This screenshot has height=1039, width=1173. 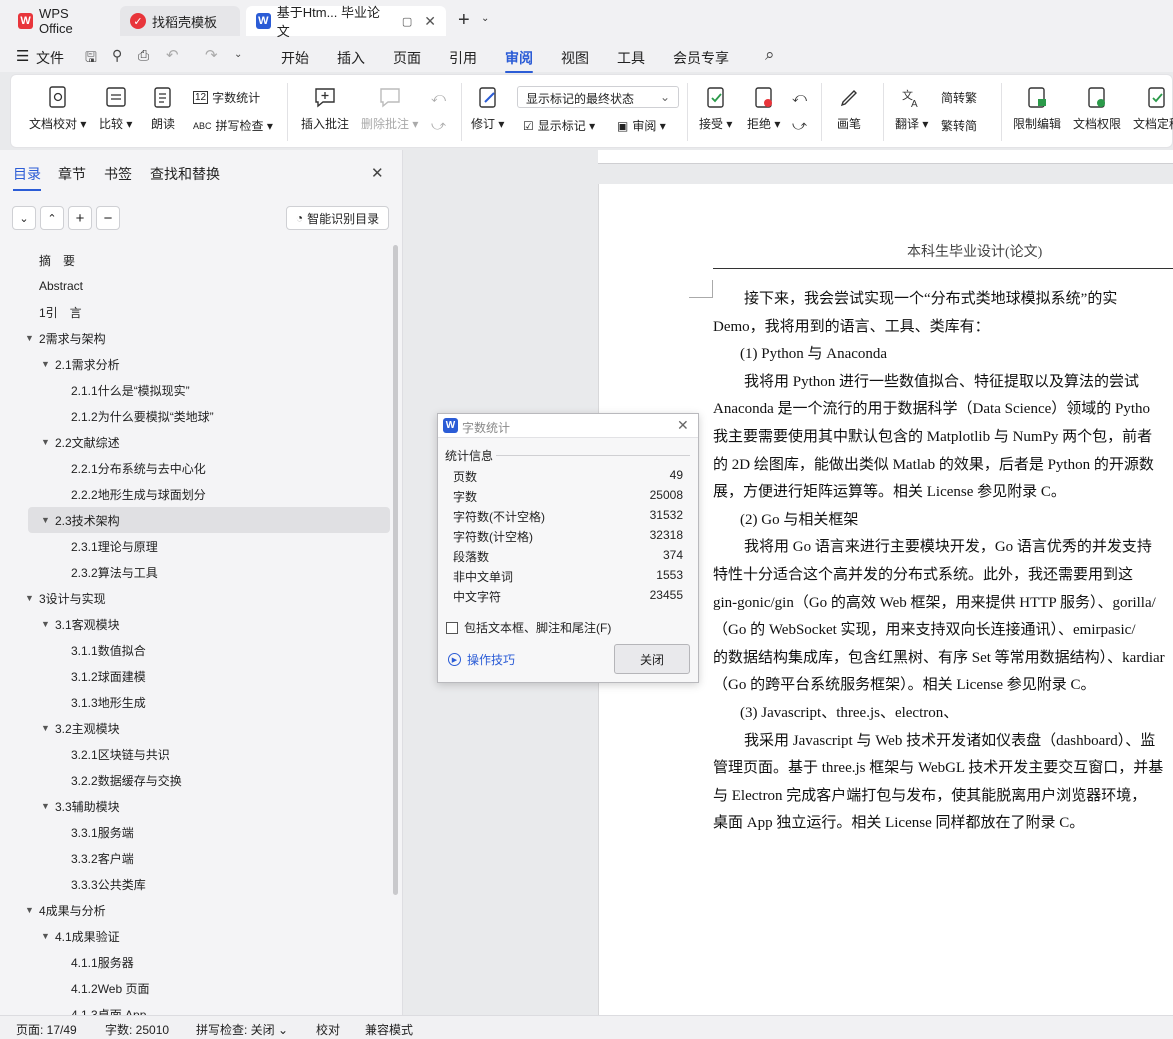 I want to click on tab-docer-templates: ✓ 找稻壳模板, so click(x=180, y=21).